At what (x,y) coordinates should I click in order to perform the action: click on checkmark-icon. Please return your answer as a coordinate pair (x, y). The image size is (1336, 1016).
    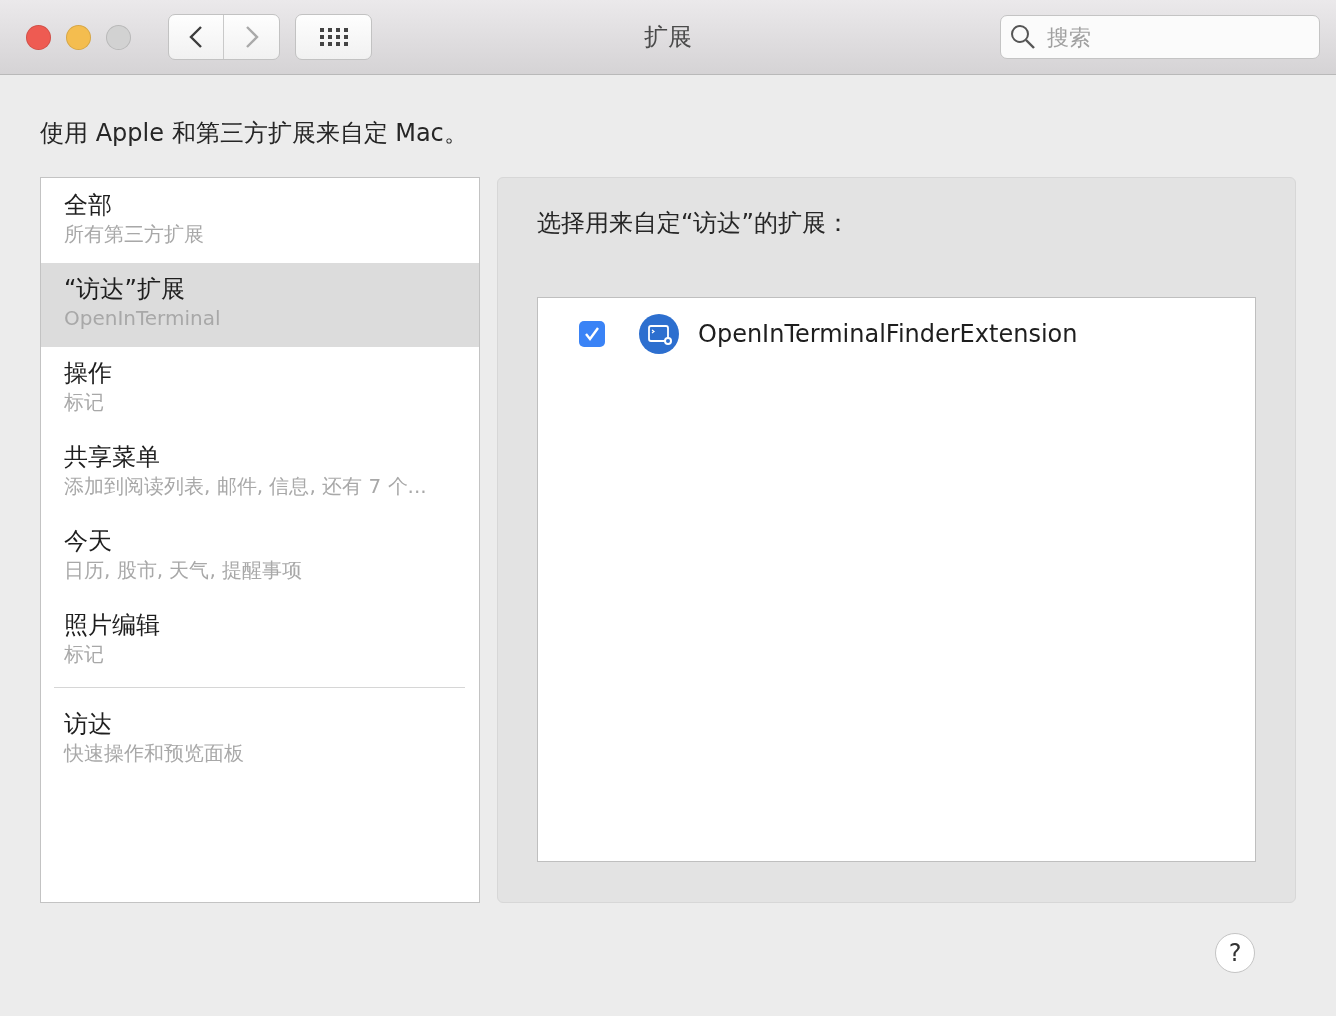
    Looking at the image, I should click on (592, 334).